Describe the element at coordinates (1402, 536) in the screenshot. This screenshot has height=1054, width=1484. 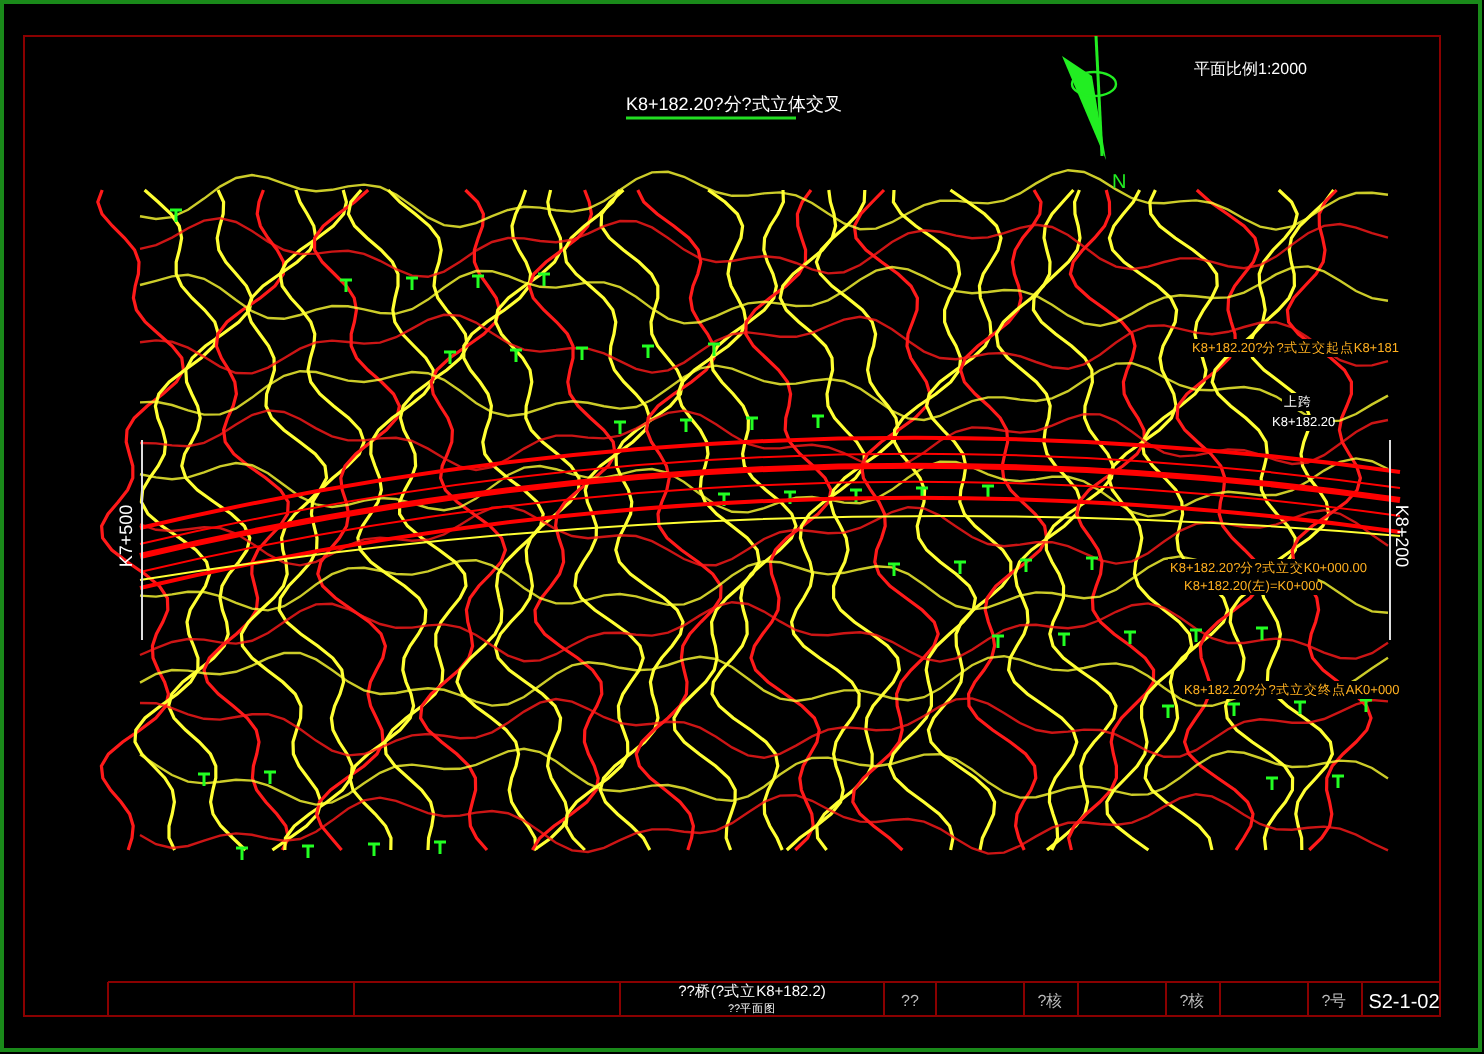
I see `station-label: K8+200` at that location.